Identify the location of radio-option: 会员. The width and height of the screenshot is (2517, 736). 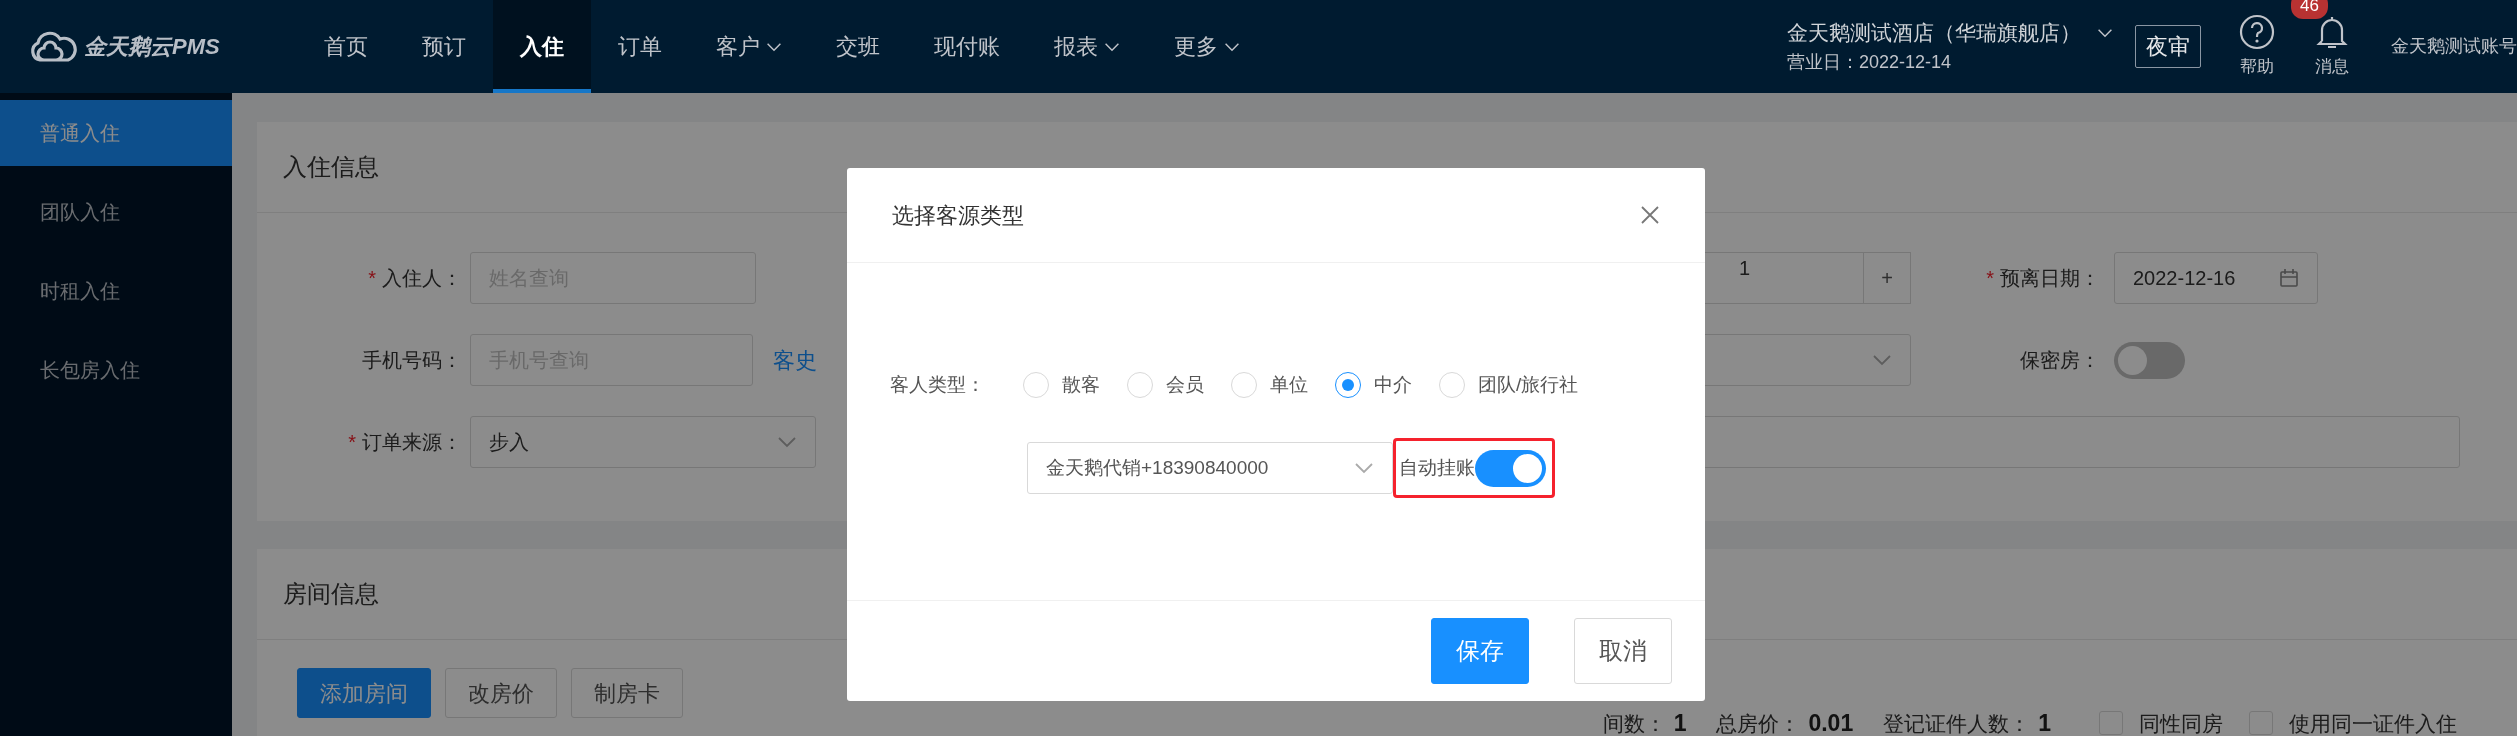
(1165, 385).